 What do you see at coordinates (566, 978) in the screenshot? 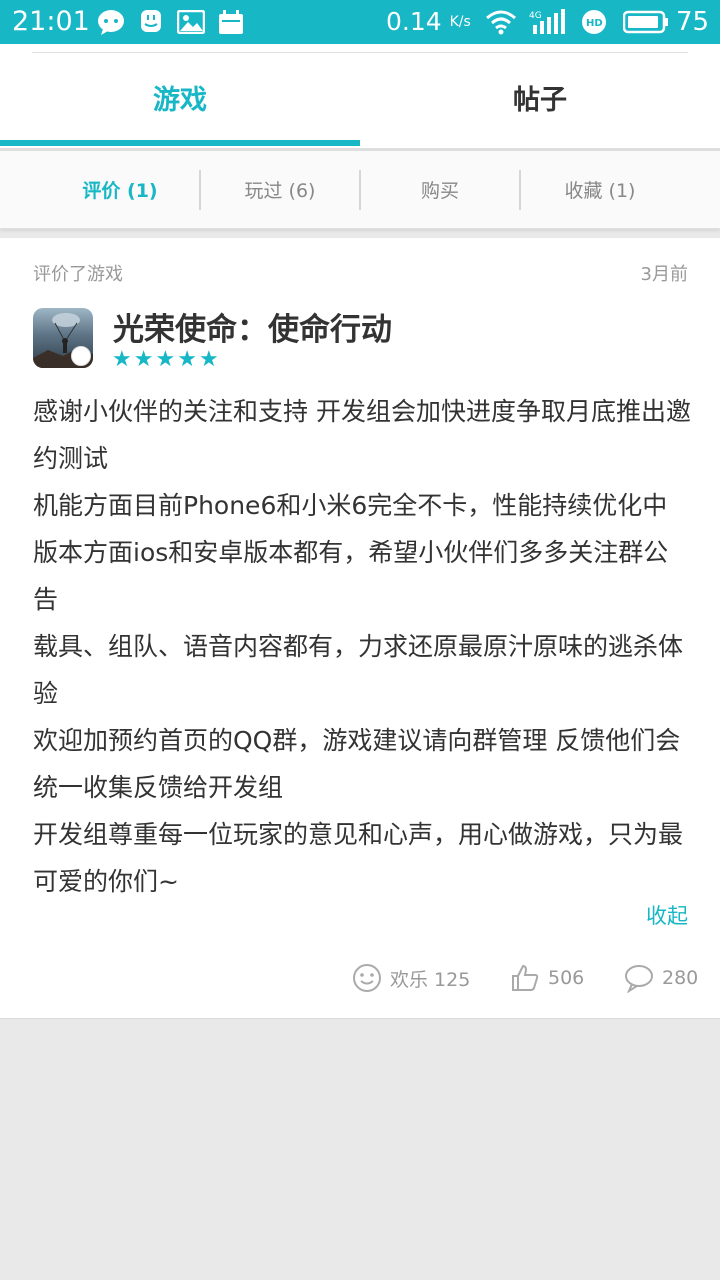
I see `like-count: 506` at bounding box center [566, 978].